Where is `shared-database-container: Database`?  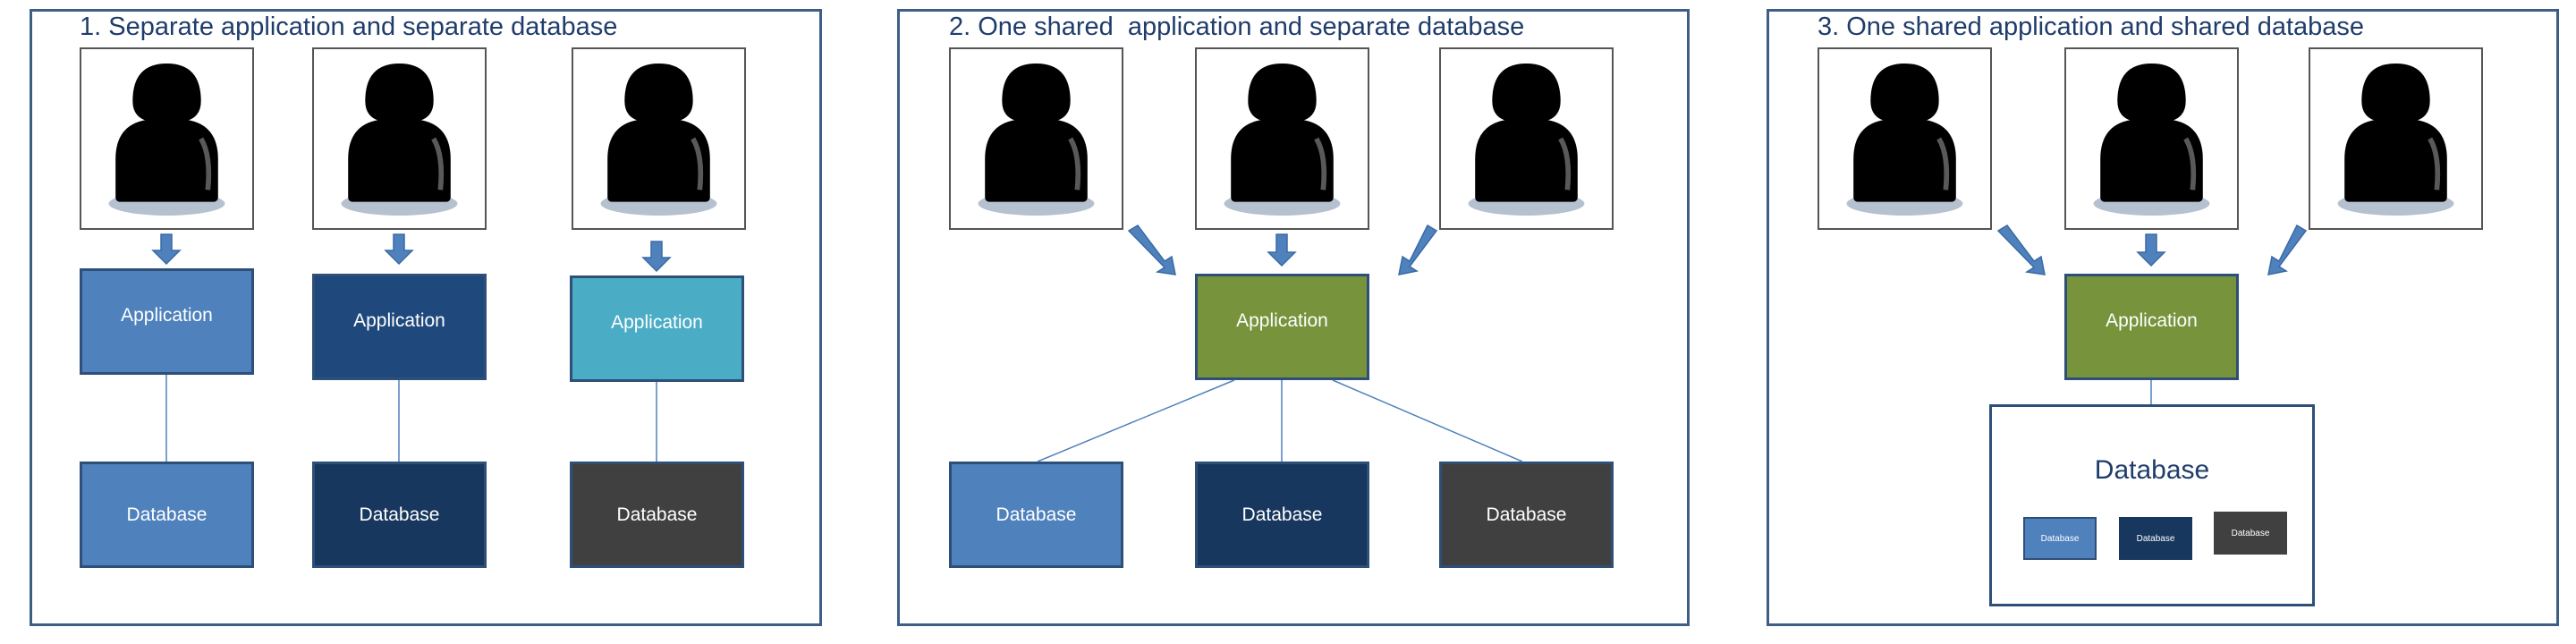
shared-database-container: Database is located at coordinates (2152, 505).